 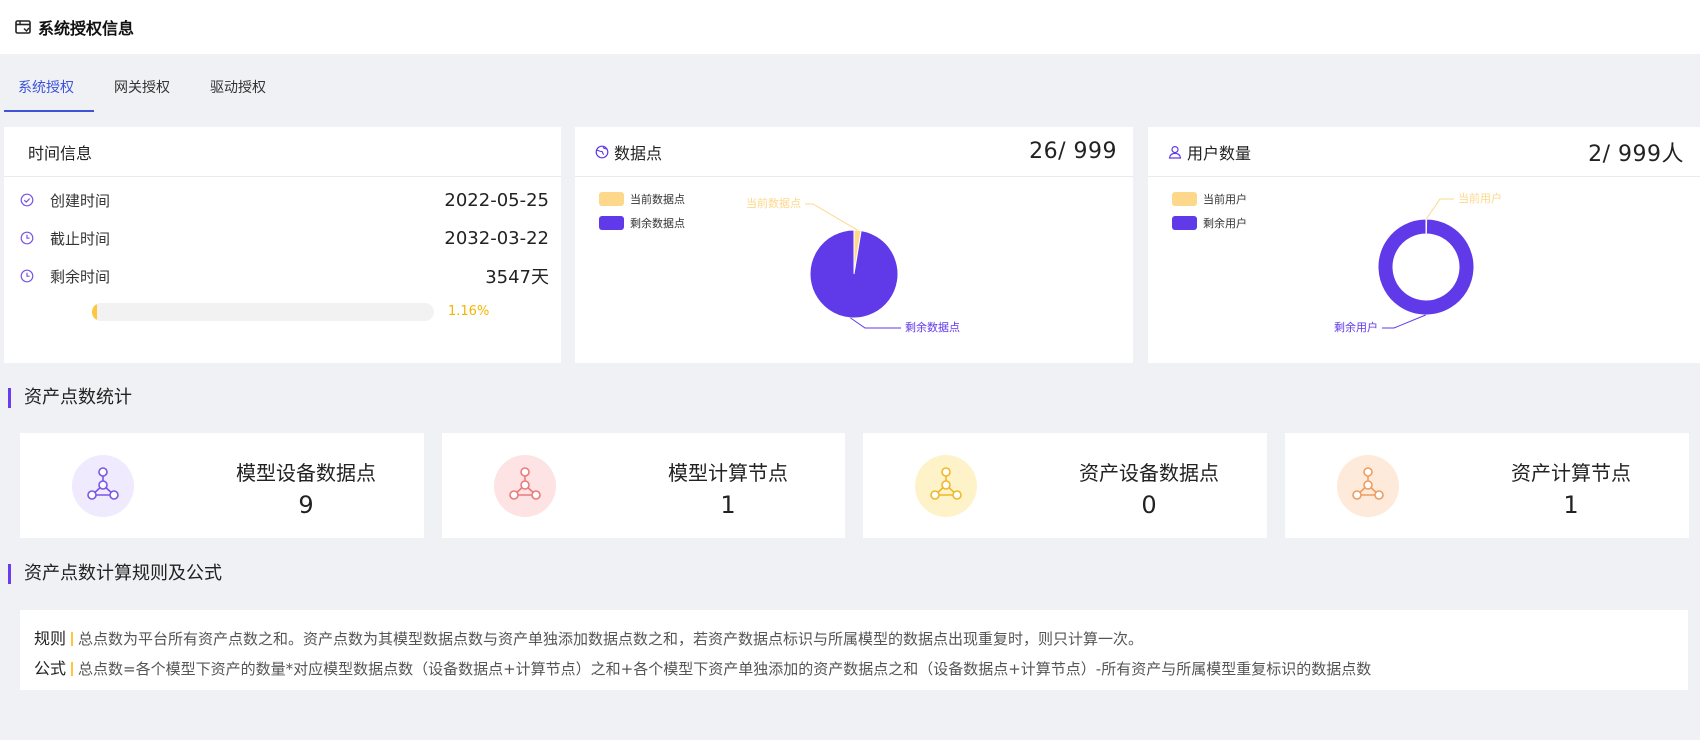 I want to click on stat-card-model-device: 模型设备数据点 9, so click(x=222, y=485).